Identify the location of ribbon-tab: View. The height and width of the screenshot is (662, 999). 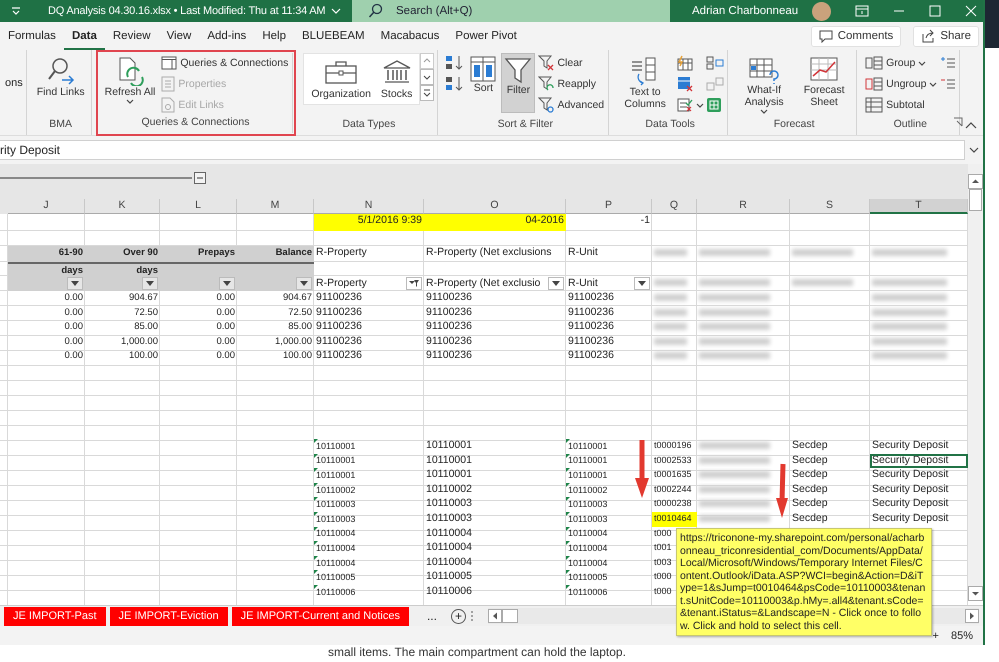
(179, 36).